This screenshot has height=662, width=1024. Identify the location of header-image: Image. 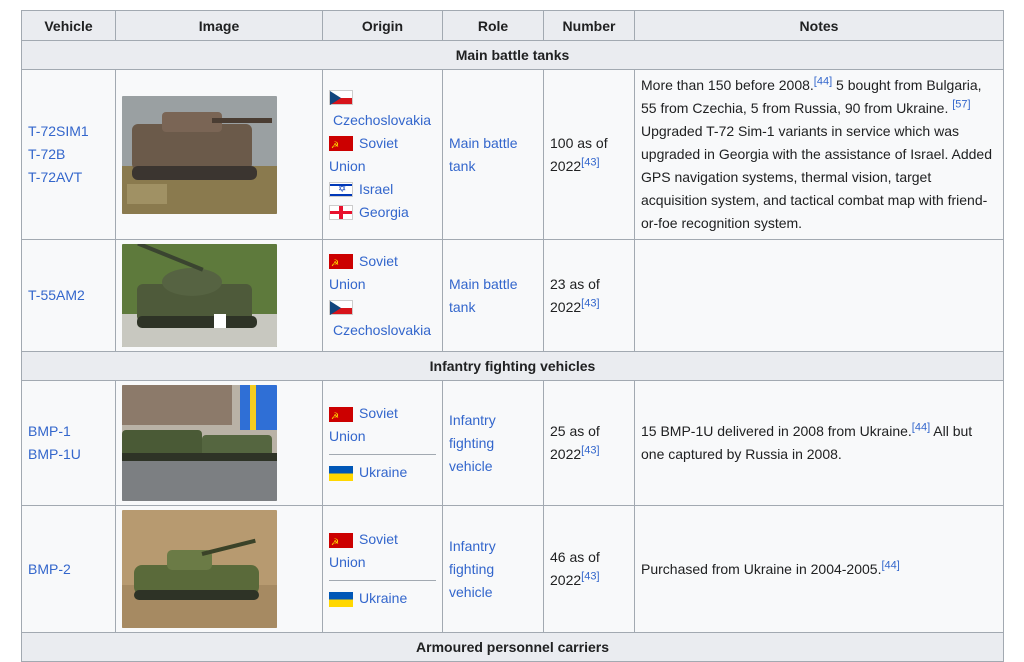
(219, 25).